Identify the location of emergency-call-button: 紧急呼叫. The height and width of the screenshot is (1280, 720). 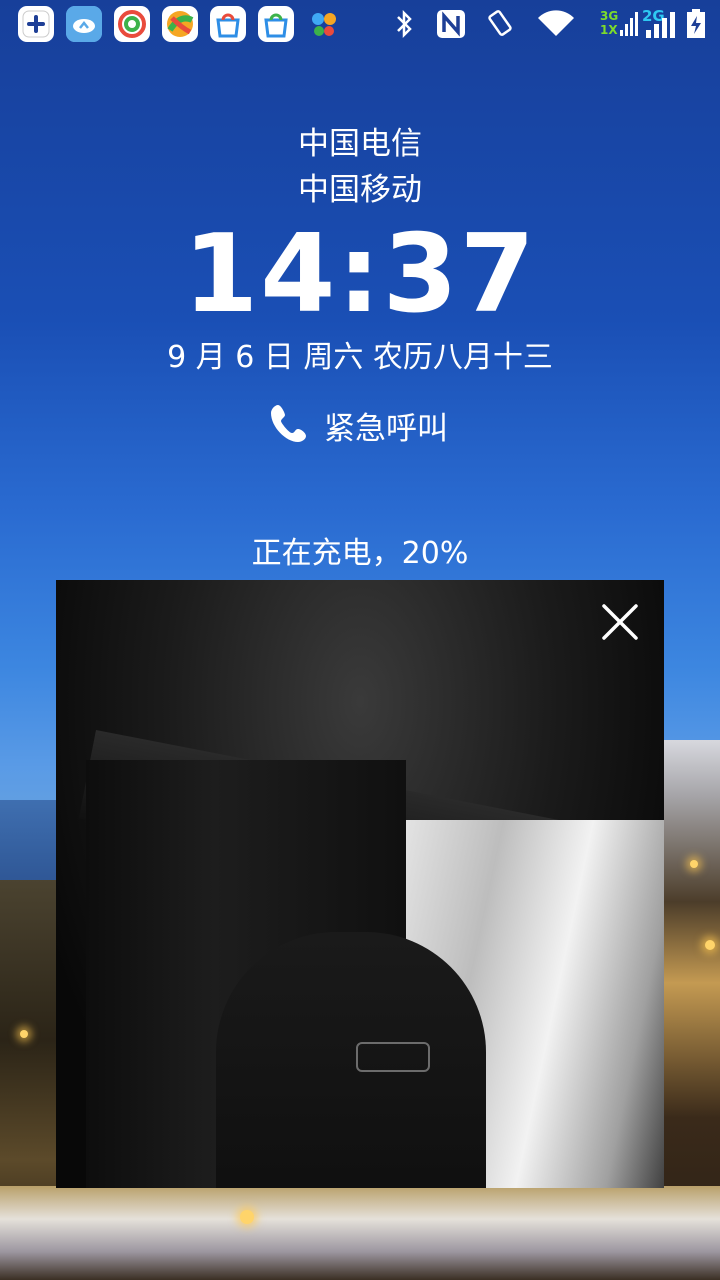
(358, 425).